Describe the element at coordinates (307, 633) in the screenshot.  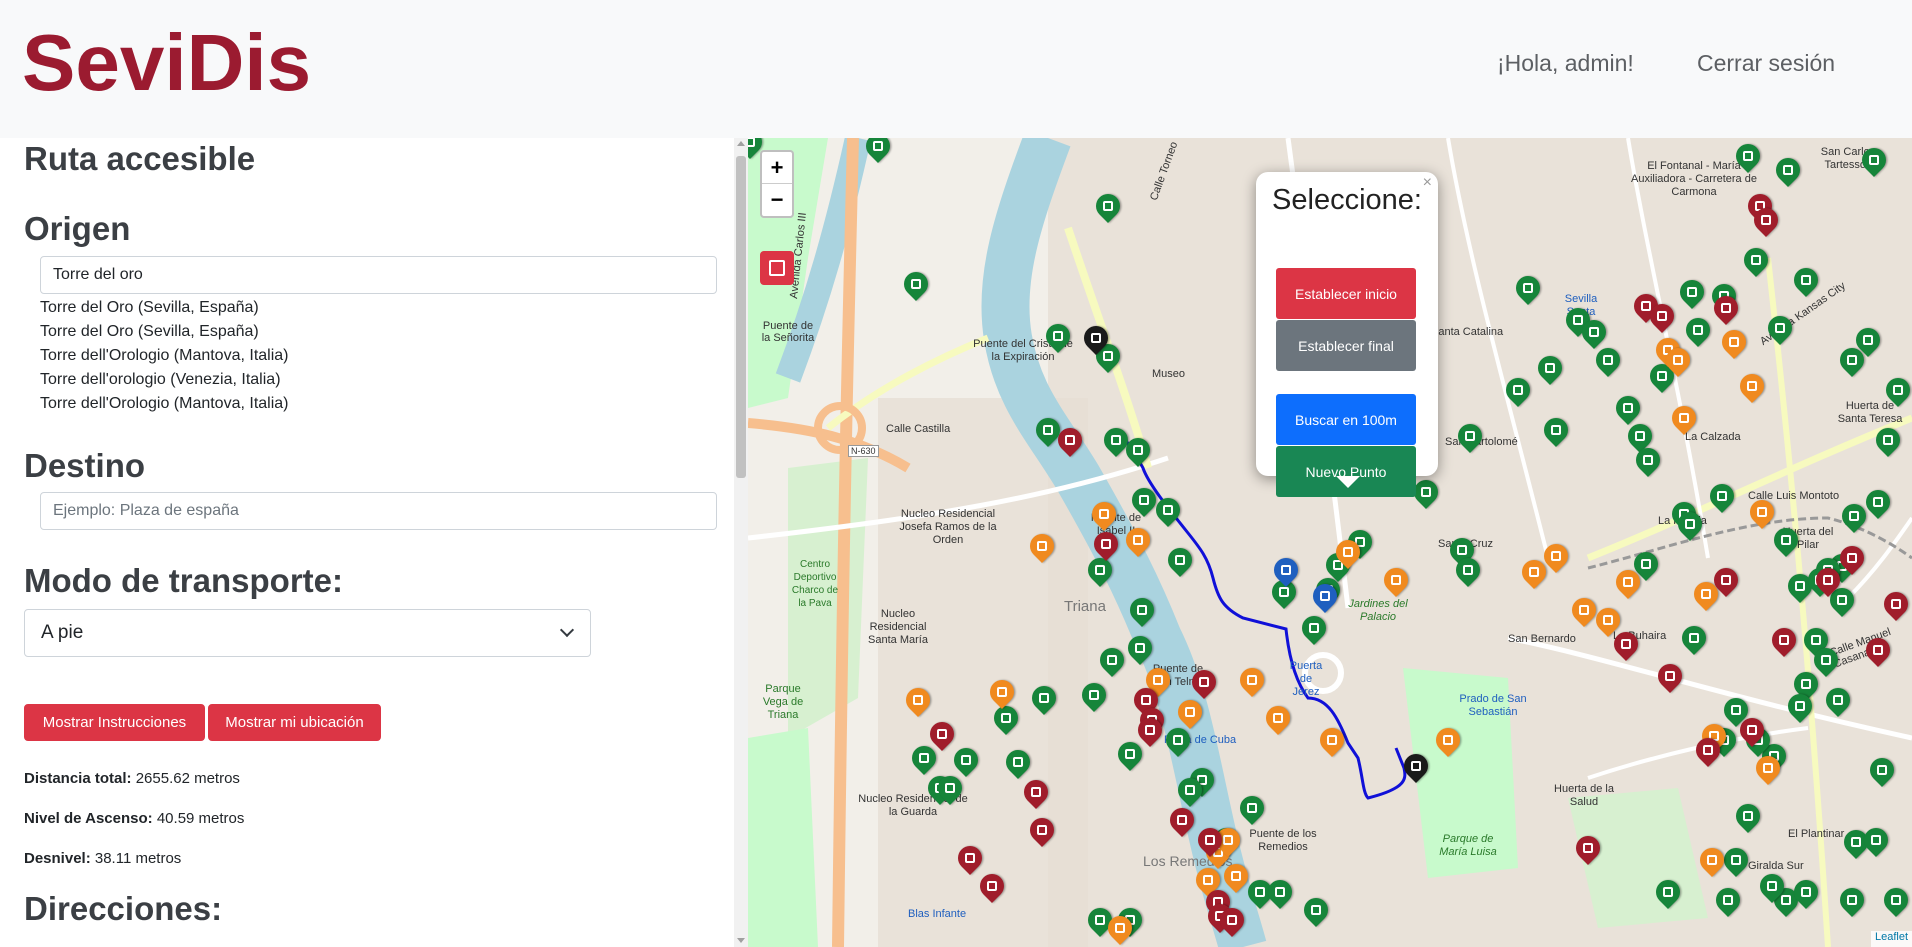
I see `transport-select: A pie` at that location.